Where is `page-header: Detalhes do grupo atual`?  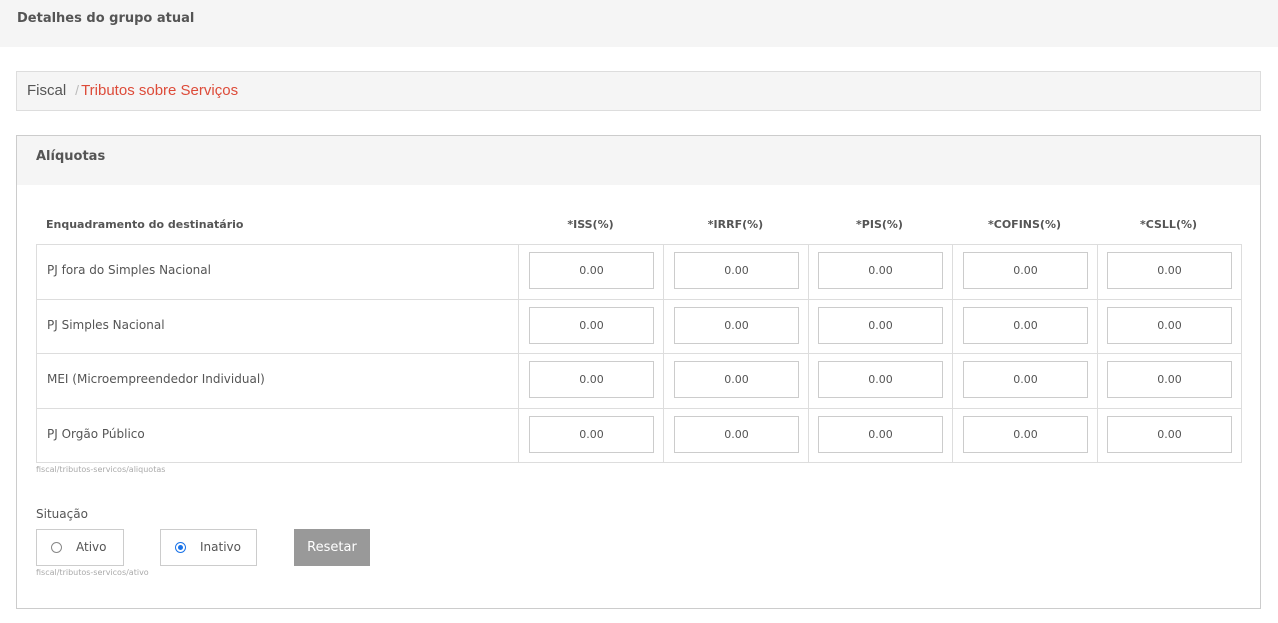
page-header: Detalhes do grupo atual is located at coordinates (639, 23).